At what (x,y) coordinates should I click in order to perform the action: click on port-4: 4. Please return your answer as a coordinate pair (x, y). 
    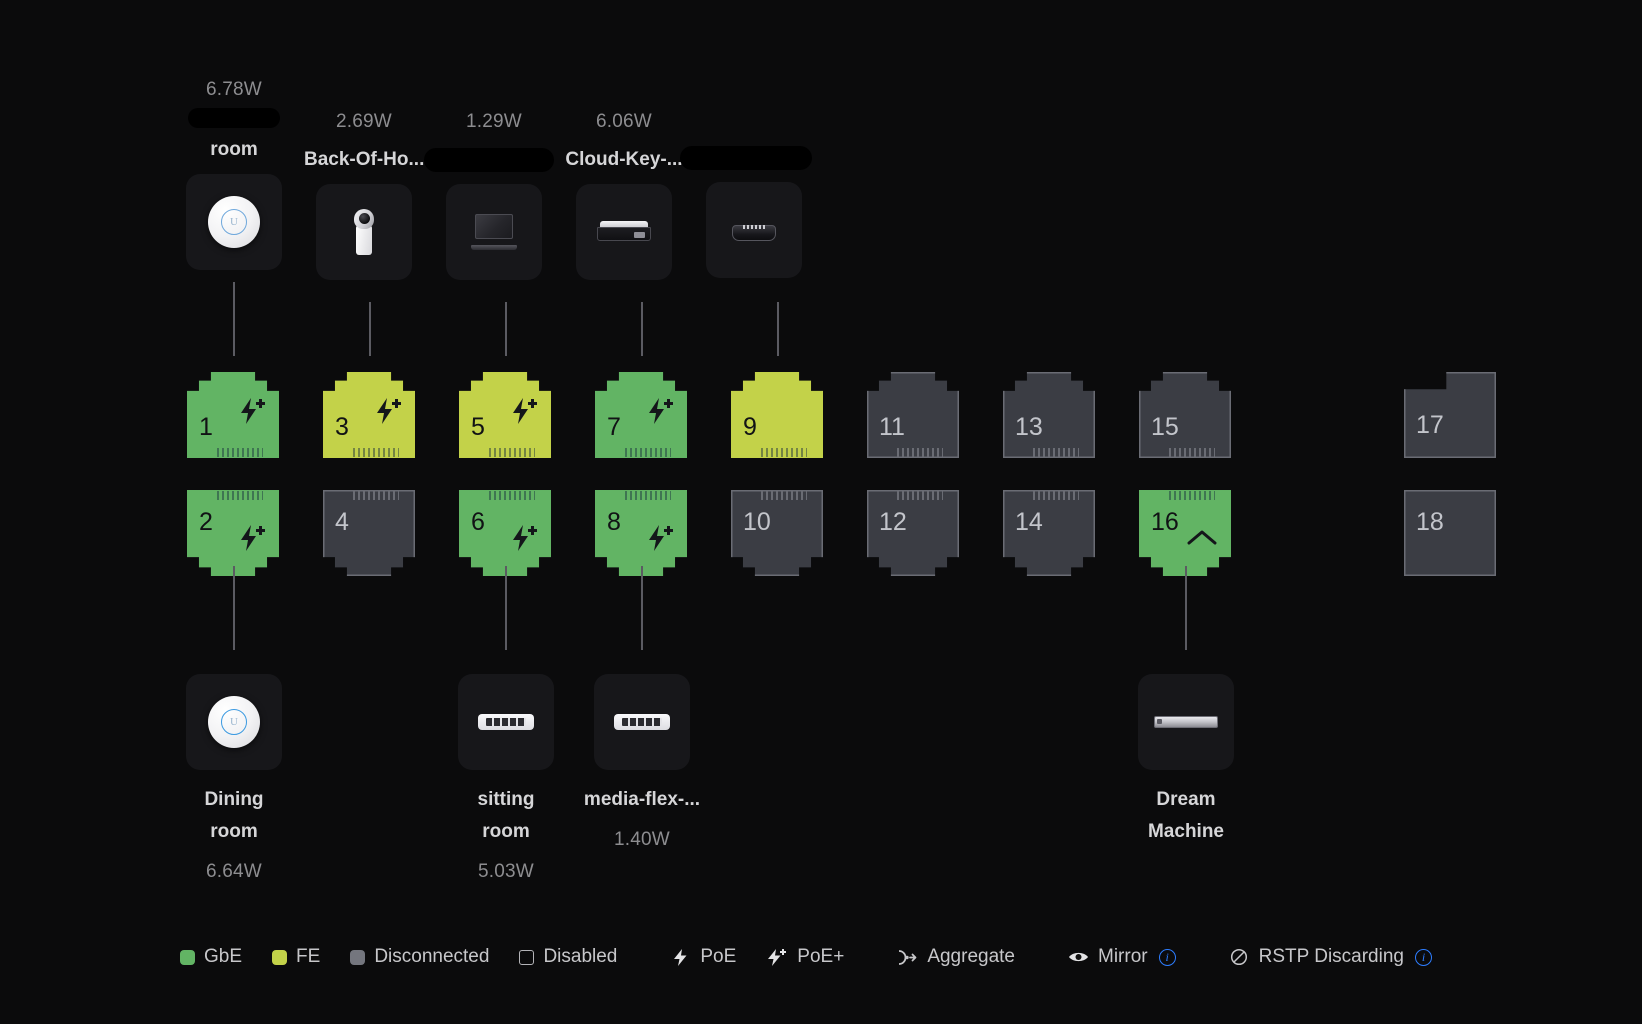
    Looking at the image, I should click on (369, 533).